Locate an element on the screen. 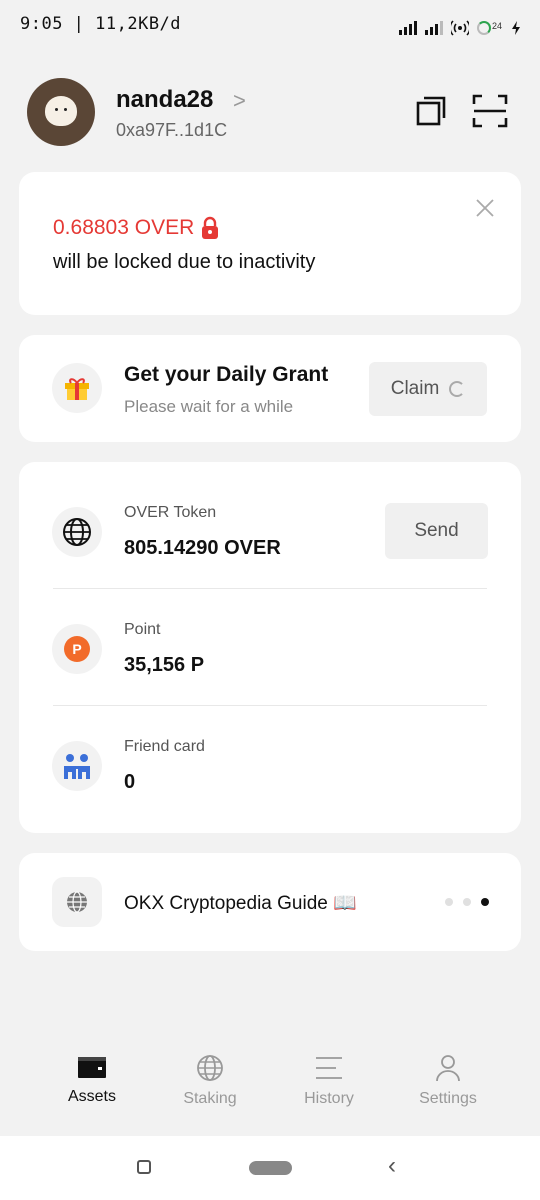  claim-label: Claim is located at coordinates (415, 388).